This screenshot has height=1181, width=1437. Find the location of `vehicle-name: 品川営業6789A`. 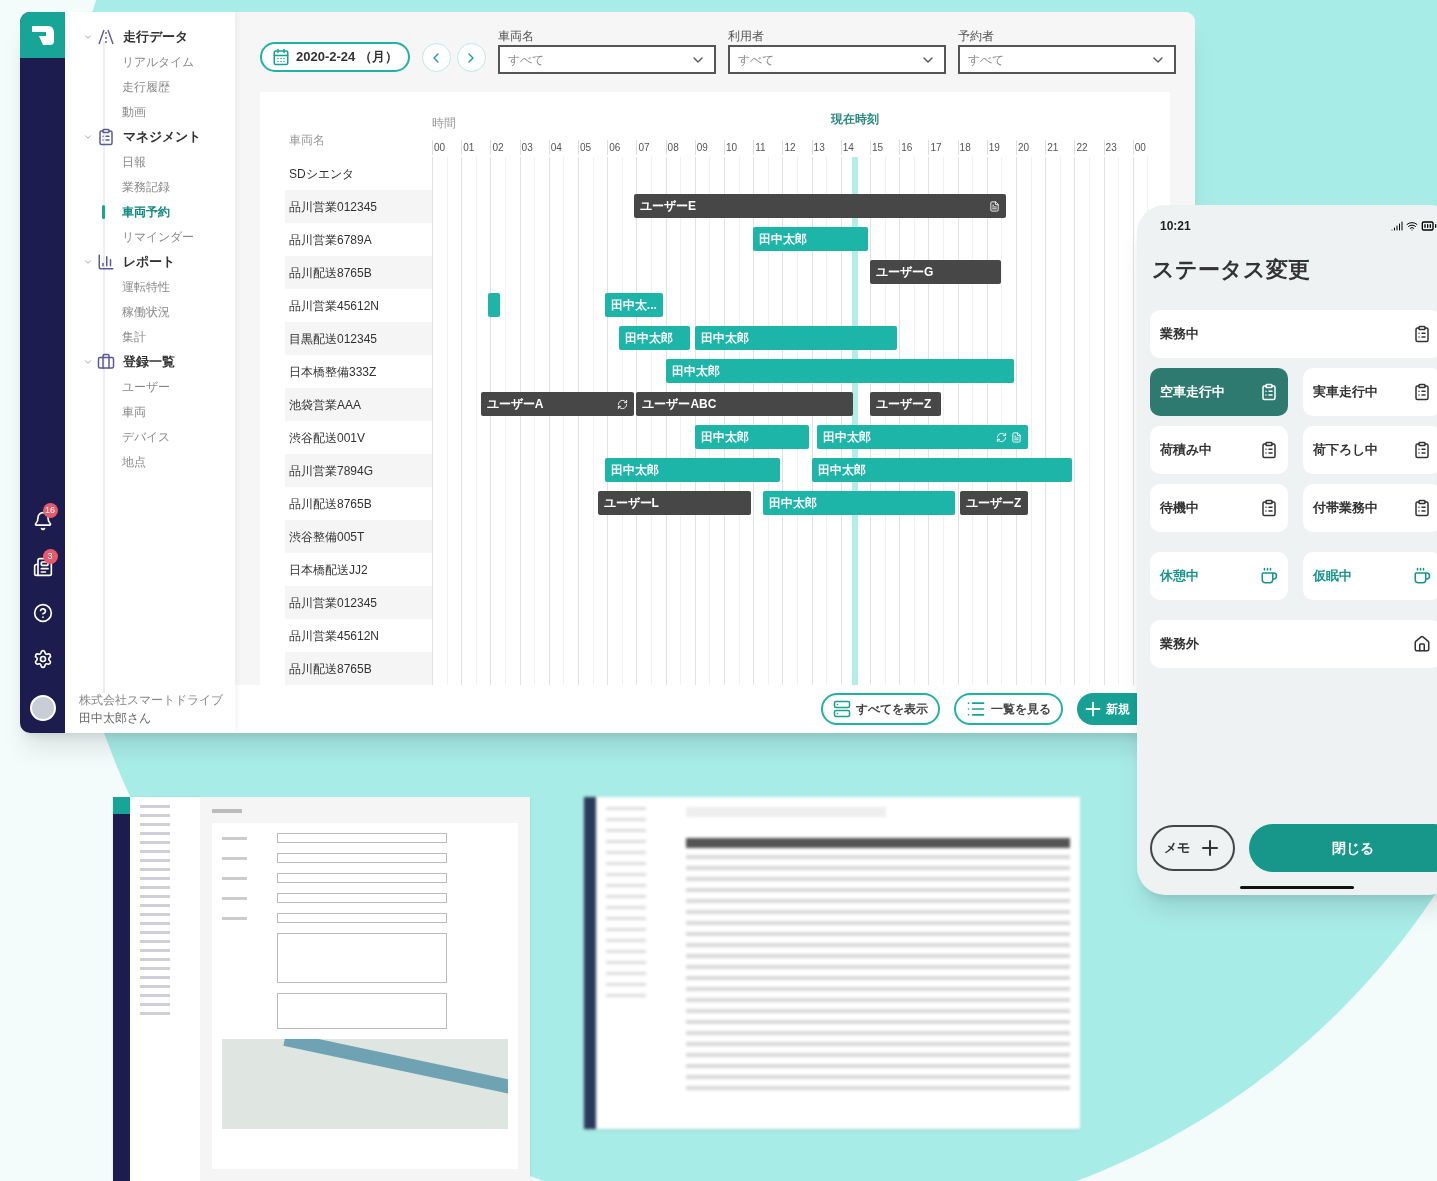

vehicle-name: 品川営業6789A is located at coordinates (330, 240).